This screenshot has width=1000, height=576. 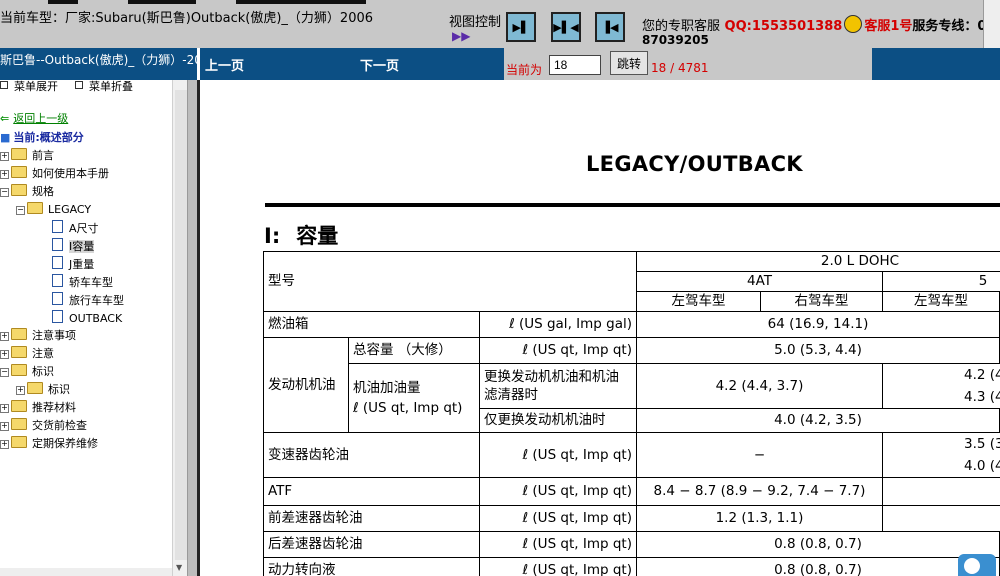 What do you see at coordinates (19, 370) in the screenshot?
I see `folder-open-icon` at bounding box center [19, 370].